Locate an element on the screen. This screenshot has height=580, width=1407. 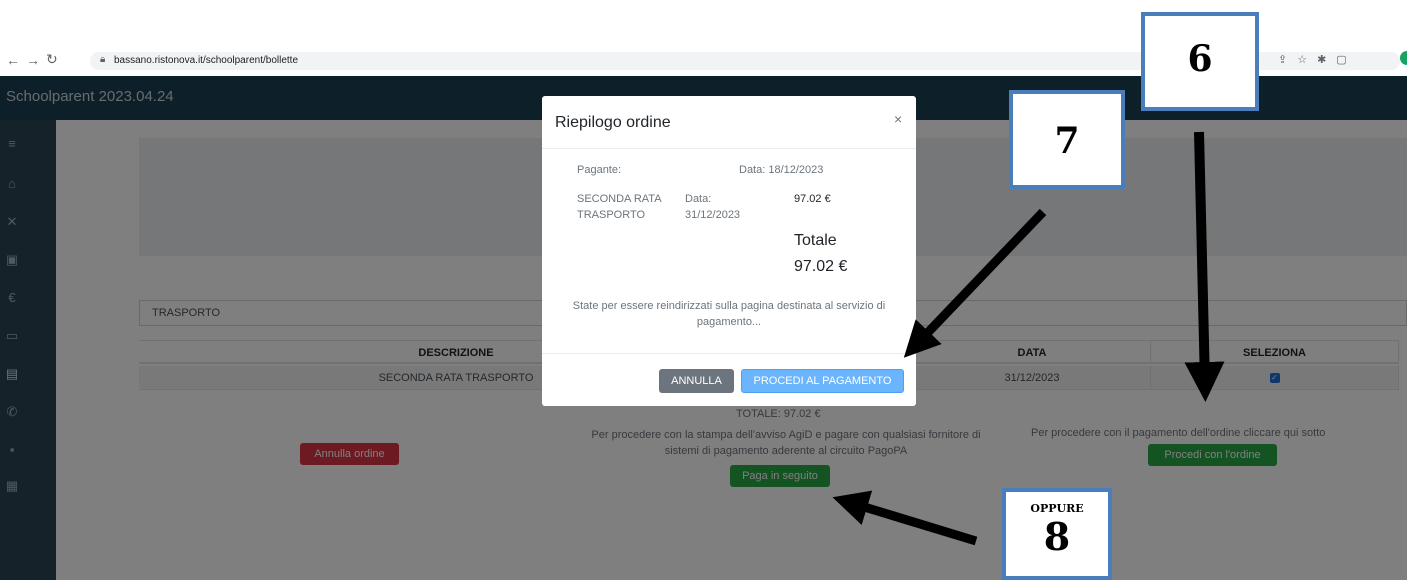
reload-icon: ↻ is located at coordinates (52, 59).